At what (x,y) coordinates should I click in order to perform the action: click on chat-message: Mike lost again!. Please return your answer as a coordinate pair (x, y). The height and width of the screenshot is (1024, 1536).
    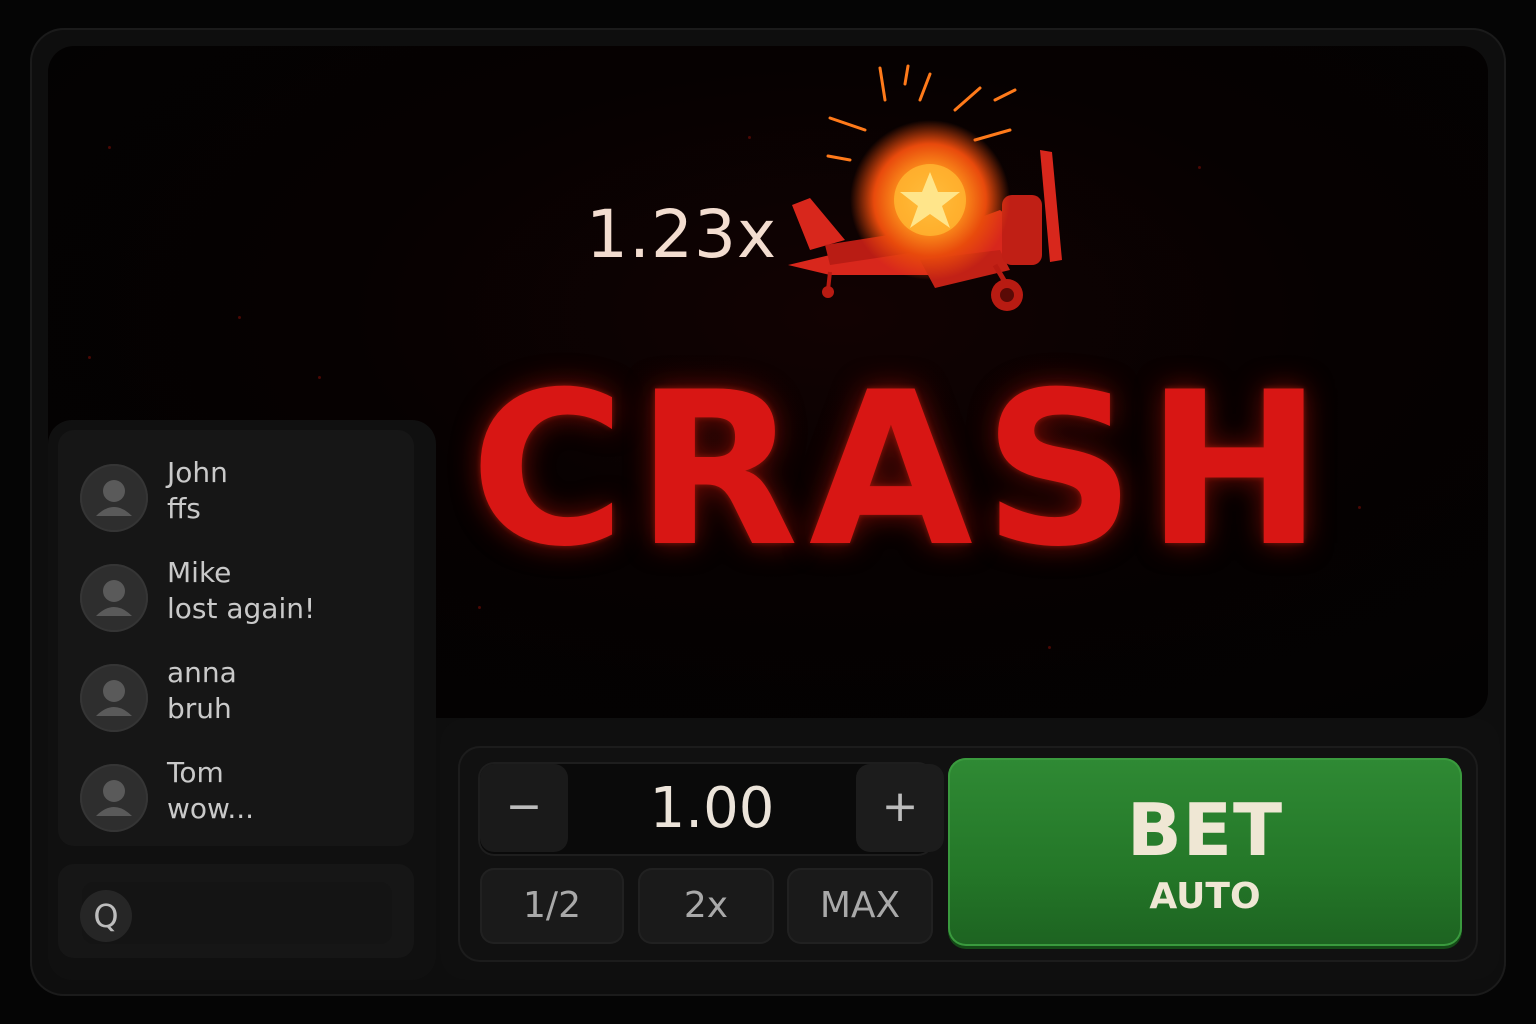
    Looking at the image, I should click on (240, 596).